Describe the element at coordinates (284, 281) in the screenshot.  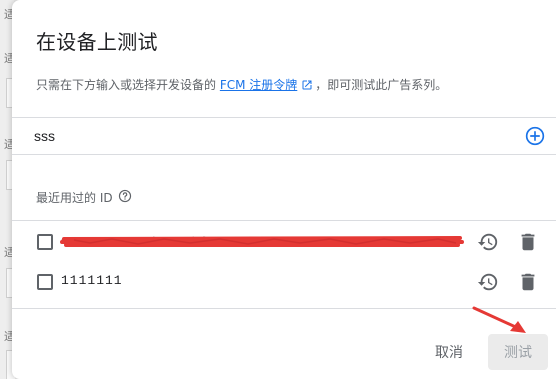
I see `recent-id-row: 1111111` at that location.